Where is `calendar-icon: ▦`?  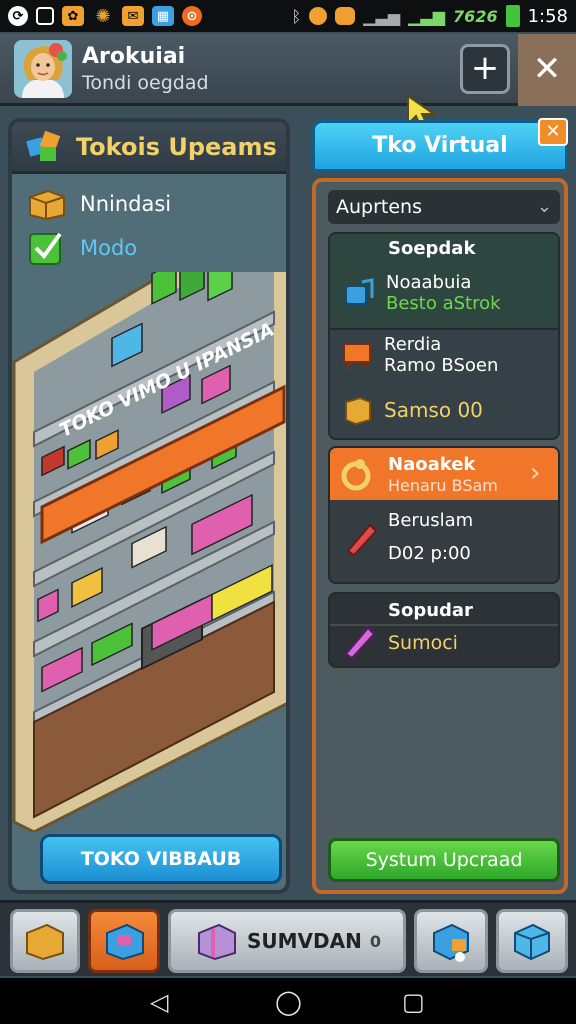
calendar-icon: ▦ is located at coordinates (163, 16).